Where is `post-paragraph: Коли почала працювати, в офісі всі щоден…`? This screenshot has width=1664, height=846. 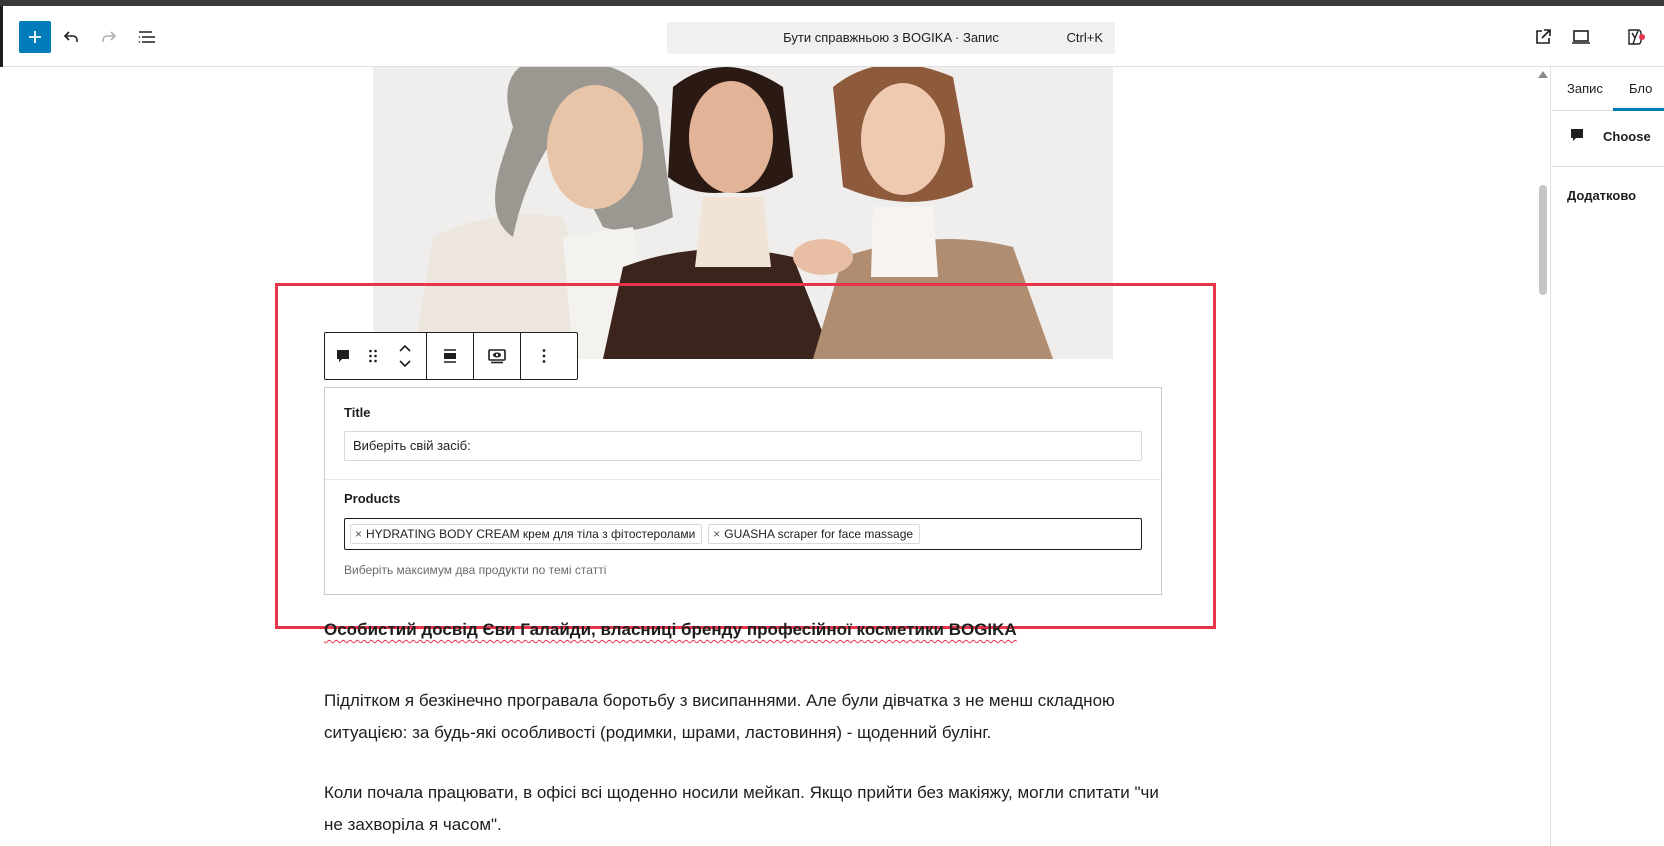 post-paragraph: Коли почала працювати, в офісі всі щоден… is located at coordinates (744, 809).